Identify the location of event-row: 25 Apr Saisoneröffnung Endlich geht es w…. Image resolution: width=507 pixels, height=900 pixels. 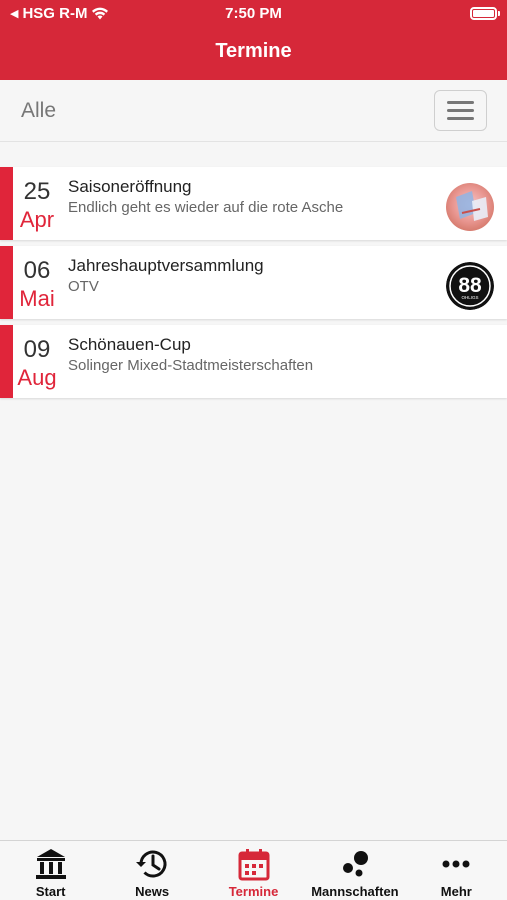
(253, 203).